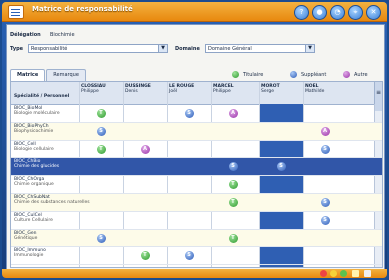 Image resolution: width=389 pixels, height=280 pixels. I want to click on row-name: Culture Cellulaire, so click(33, 220).